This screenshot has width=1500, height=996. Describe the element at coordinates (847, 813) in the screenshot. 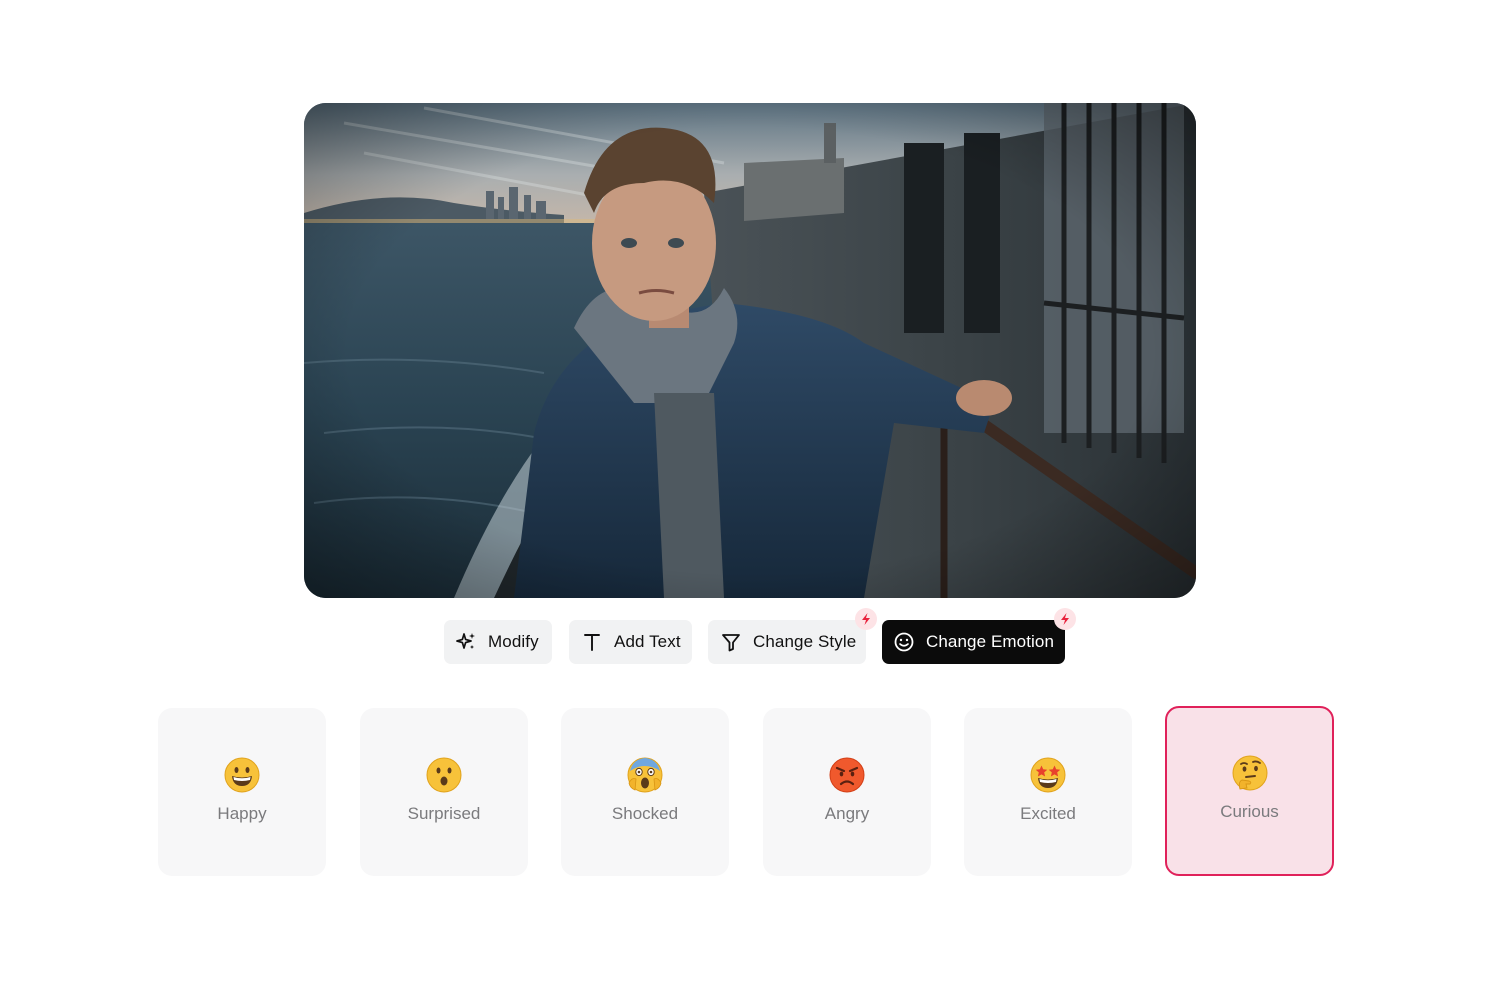

I see `emotion-label: Angry` at that location.